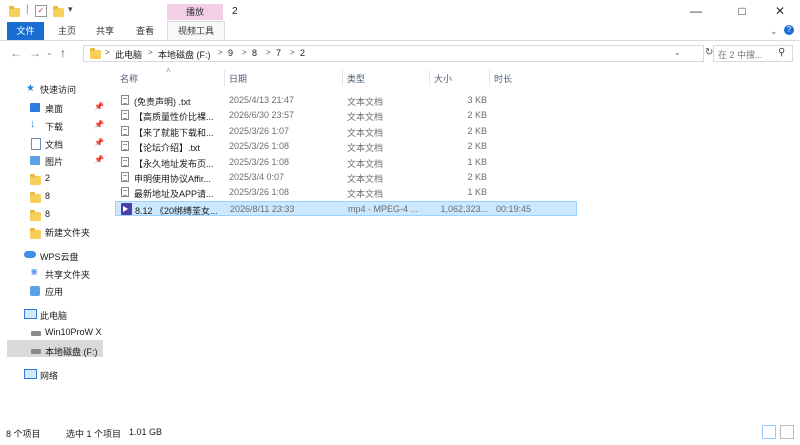 The height and width of the screenshot is (445, 800). I want to click on breadcrumb-8: 8, so click(254, 53).